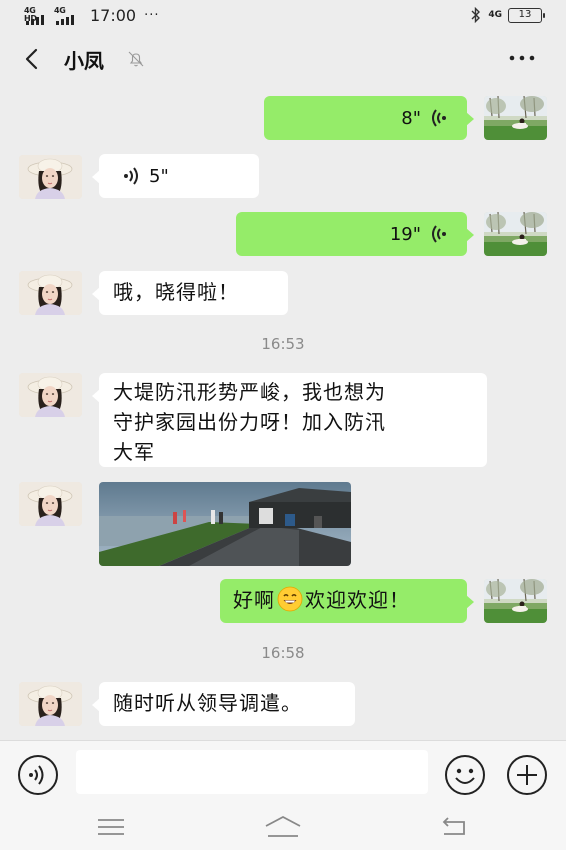 The height and width of the screenshot is (850, 566). I want to click on message-line: 大堤防汛形势严峻，我也想为, so click(249, 392).